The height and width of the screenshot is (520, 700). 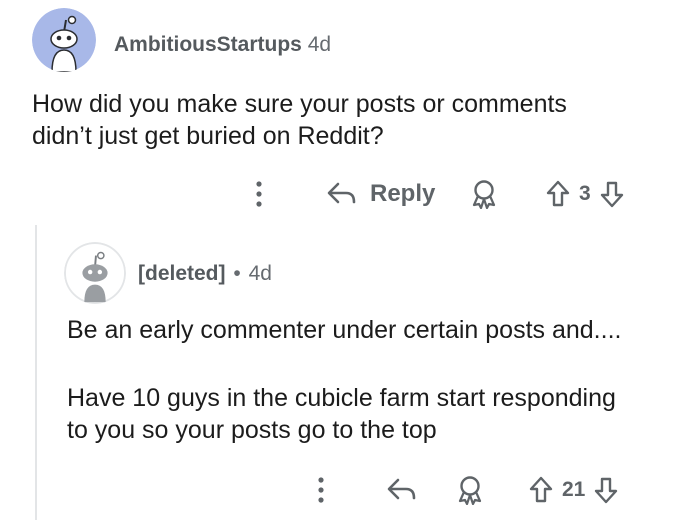 I want to click on reply-button: Reply, so click(x=380, y=194).